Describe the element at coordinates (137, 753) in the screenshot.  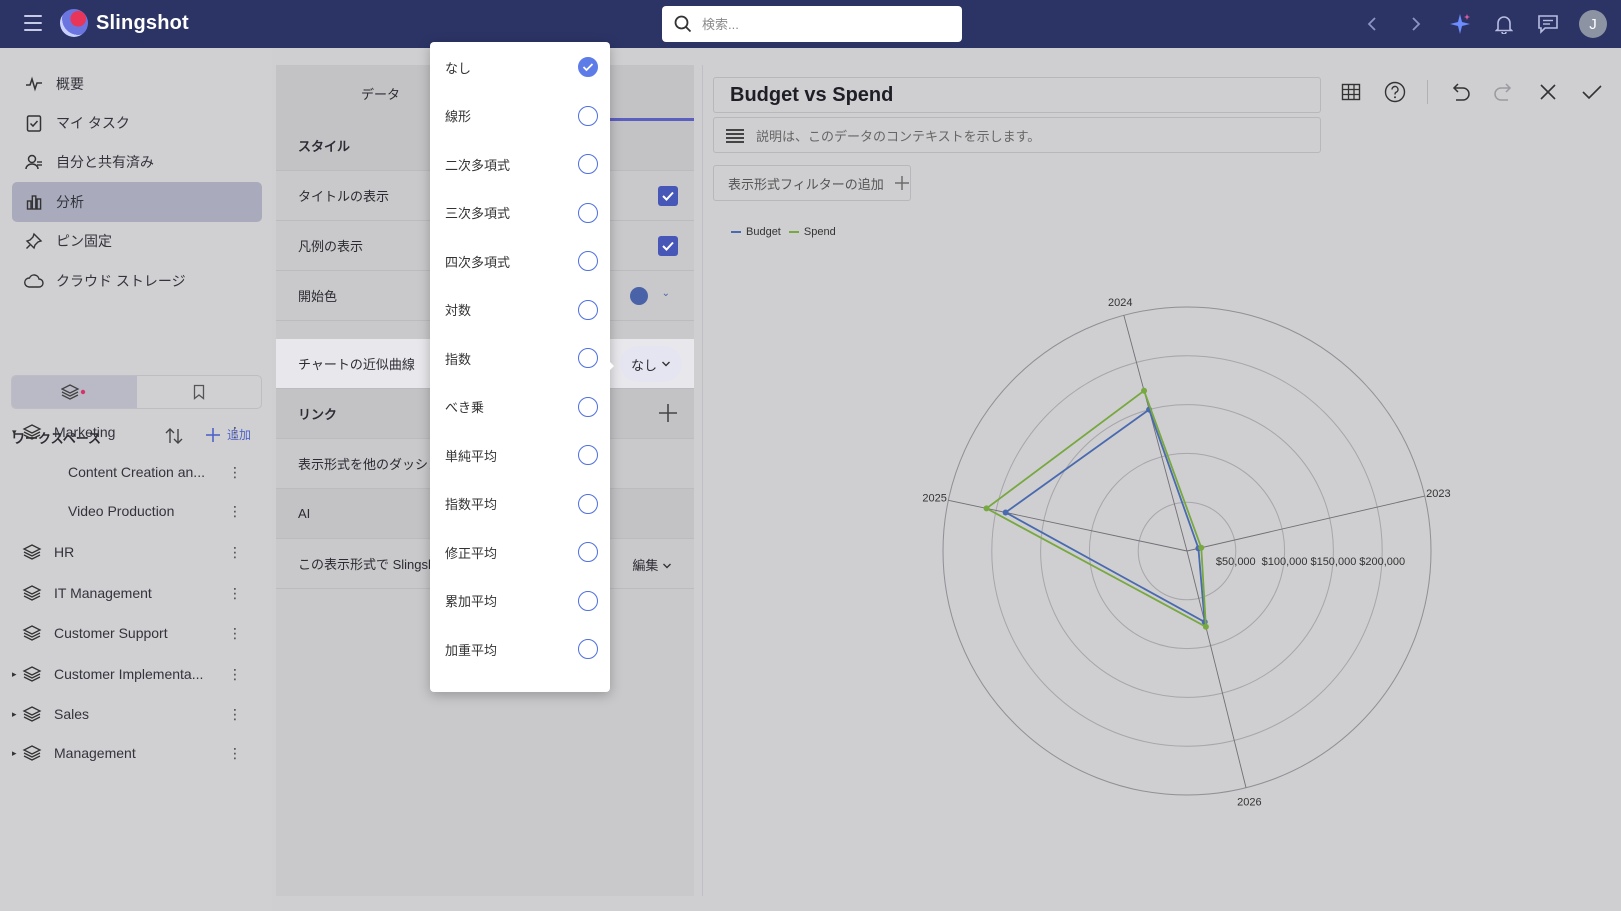
I see `workspace-item: ▸ Management ⋮` at that location.